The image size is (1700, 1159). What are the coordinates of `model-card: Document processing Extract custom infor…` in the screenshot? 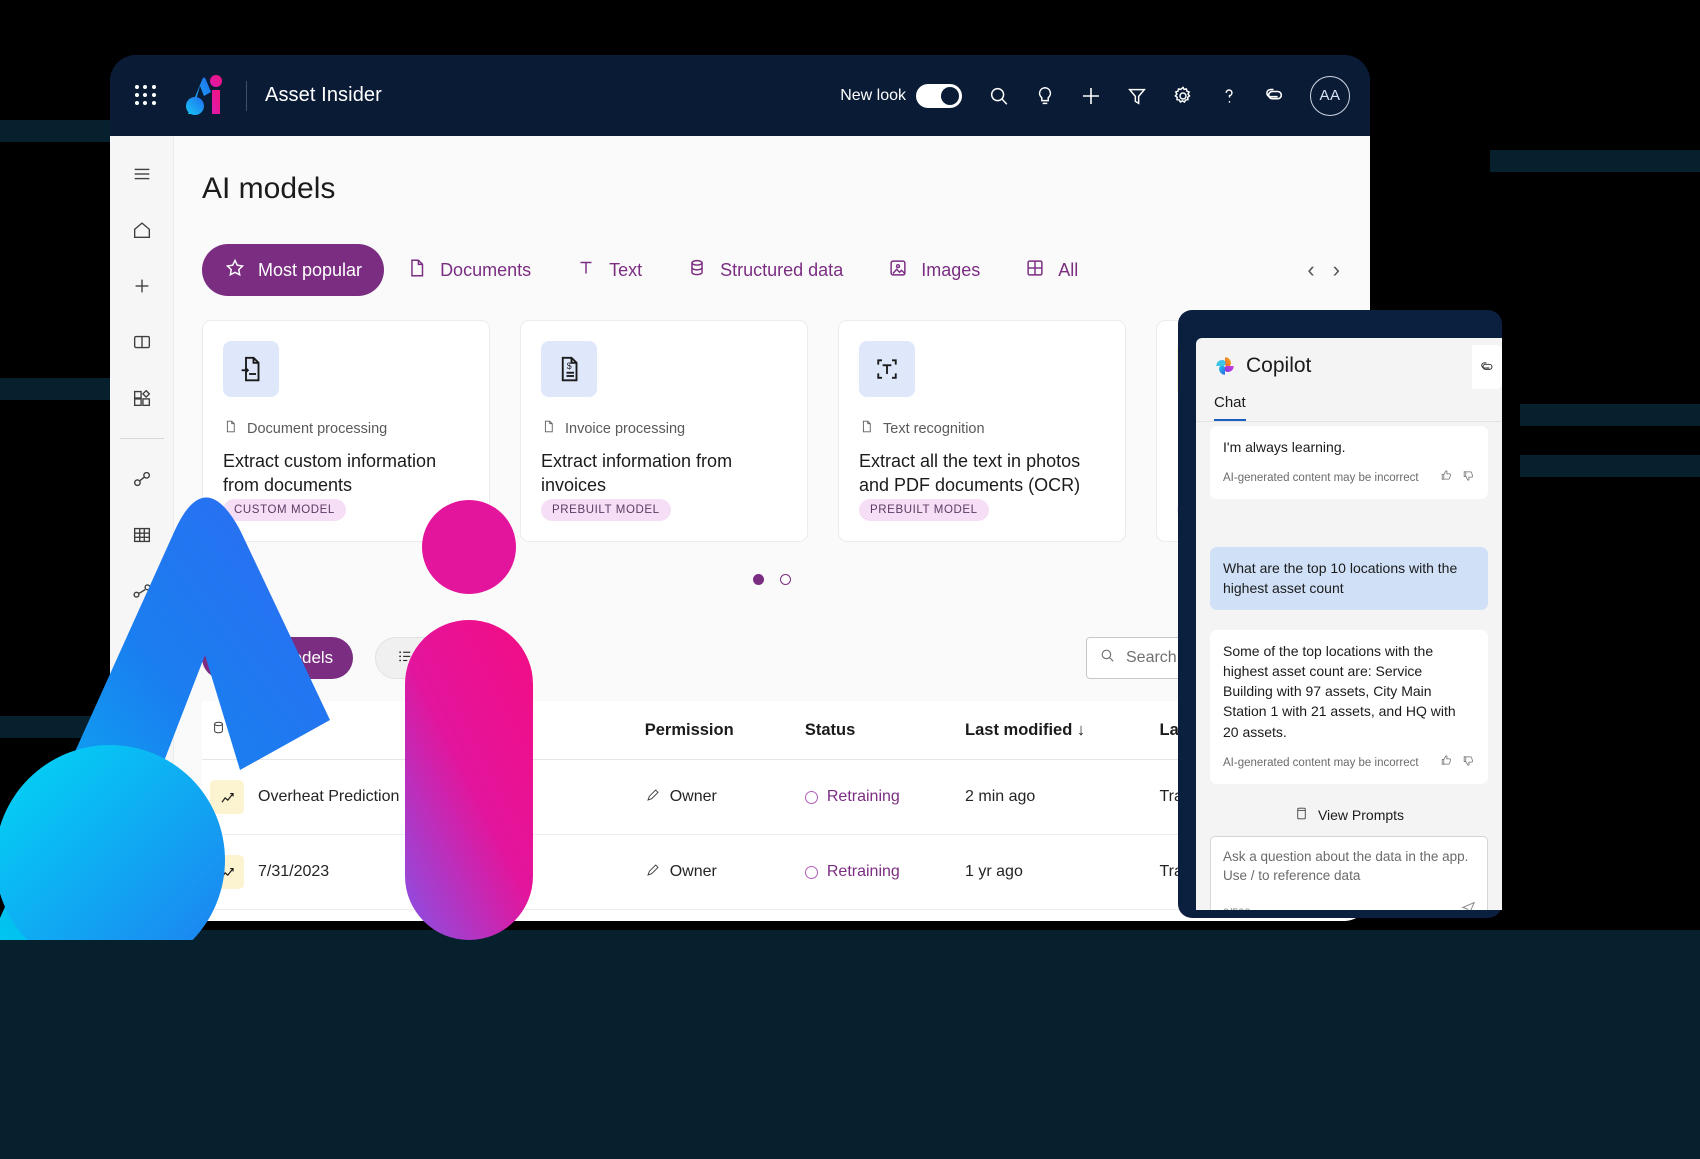 It's located at (346, 431).